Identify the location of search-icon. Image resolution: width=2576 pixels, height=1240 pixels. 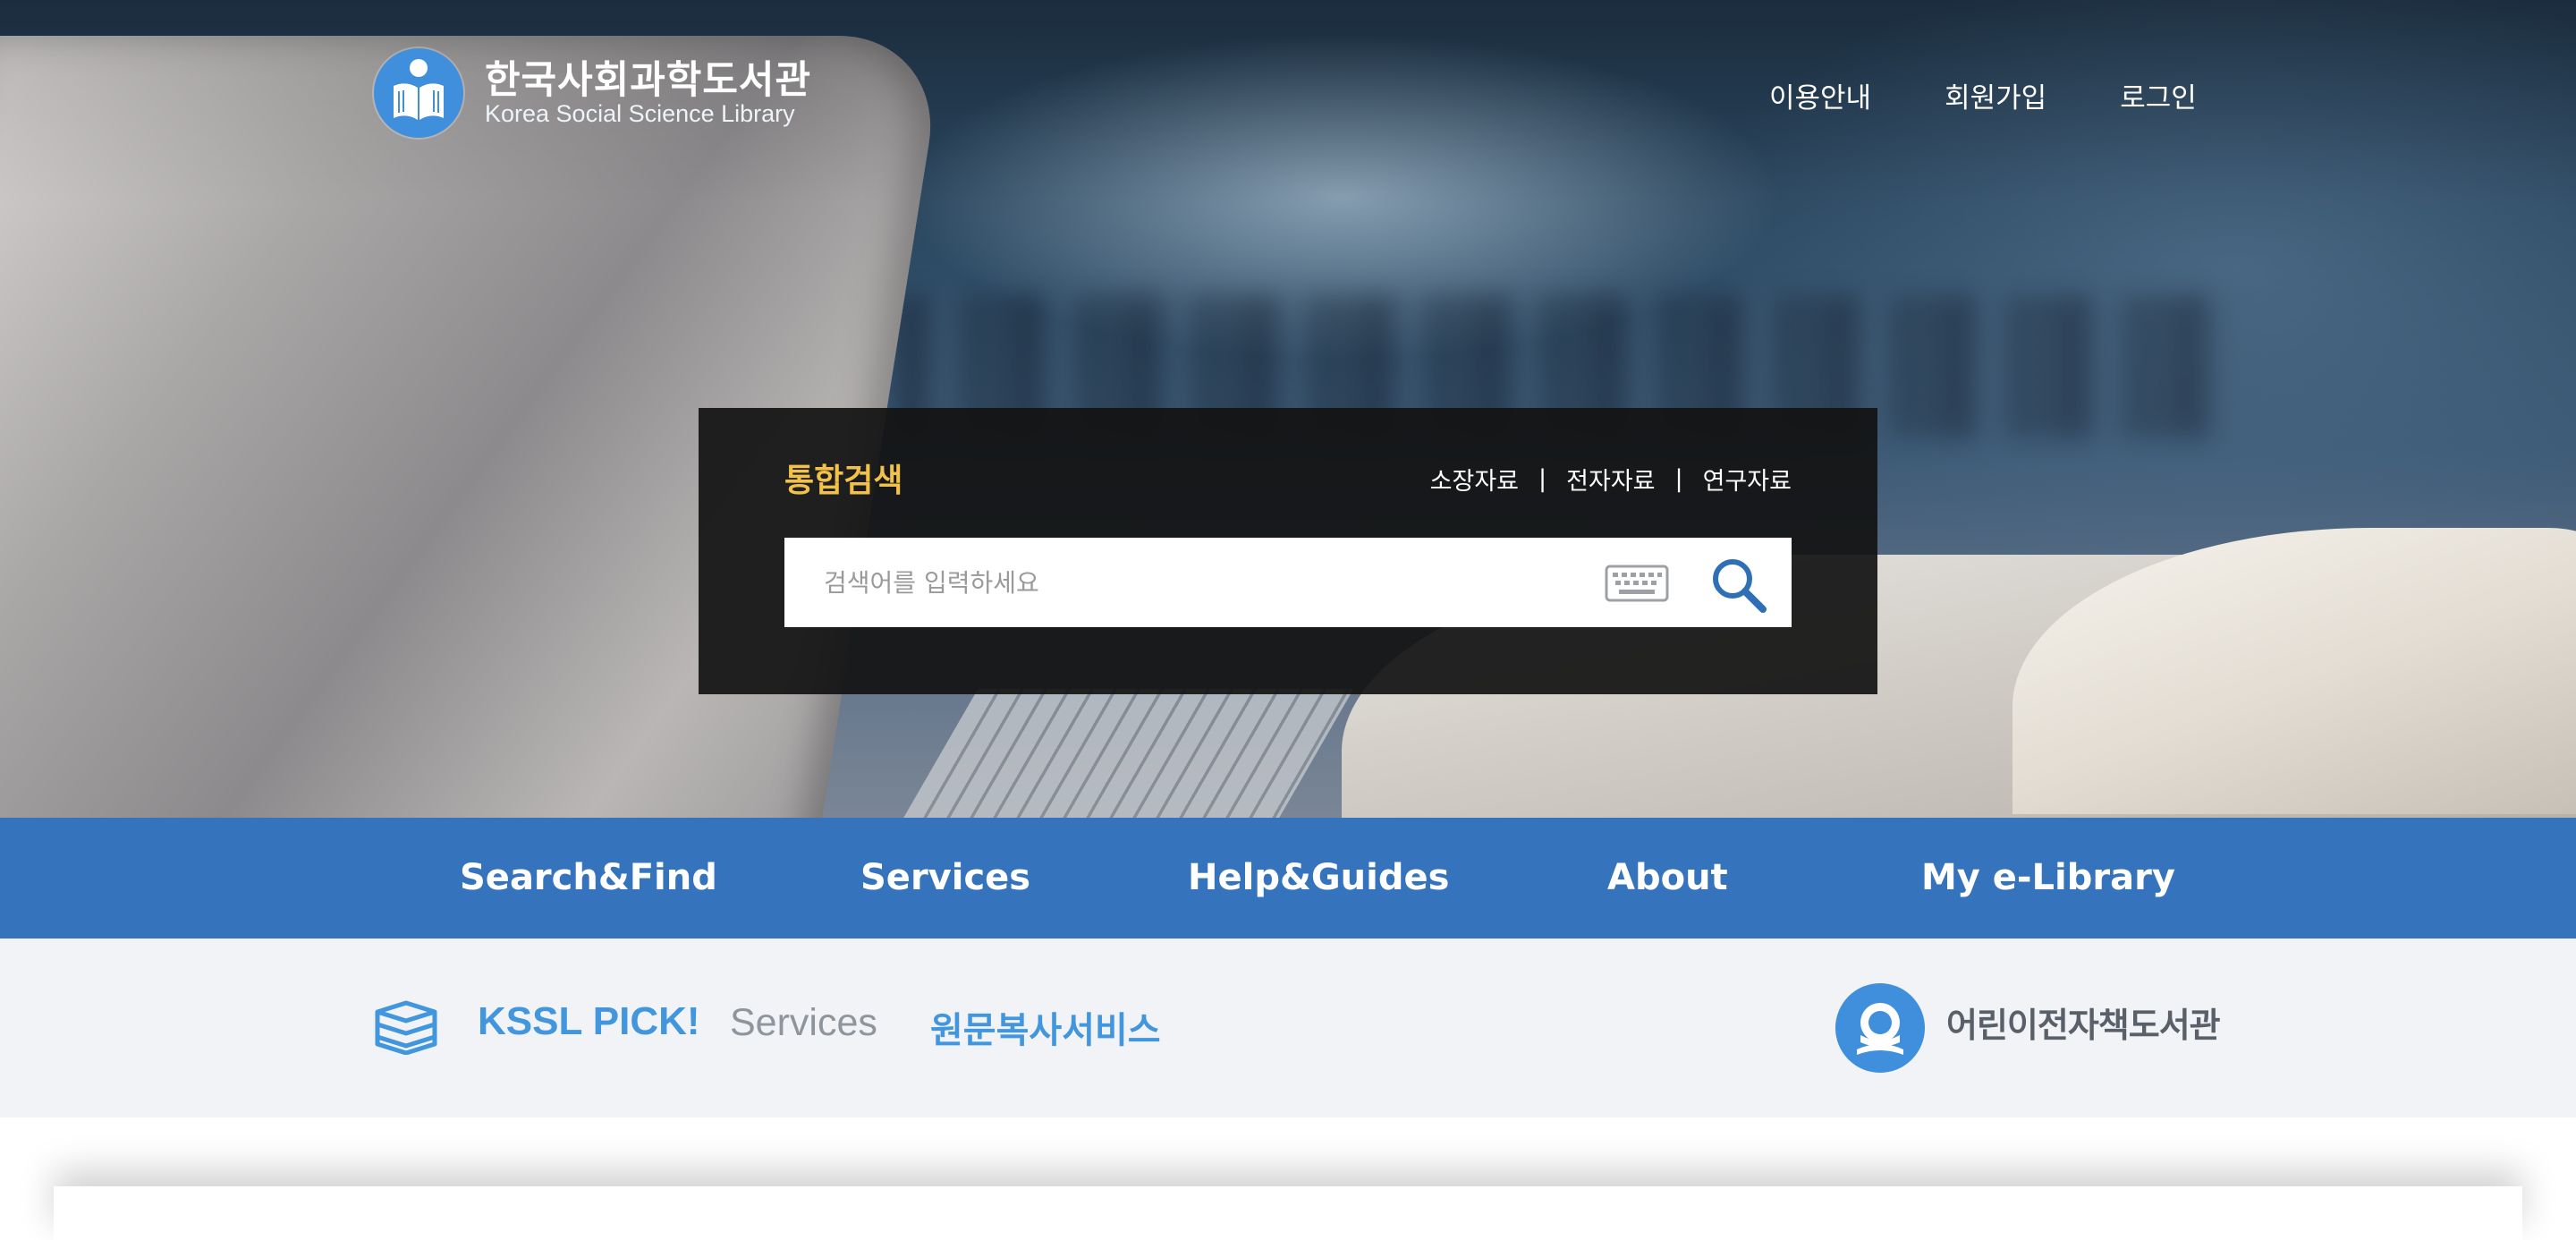
(1738, 585).